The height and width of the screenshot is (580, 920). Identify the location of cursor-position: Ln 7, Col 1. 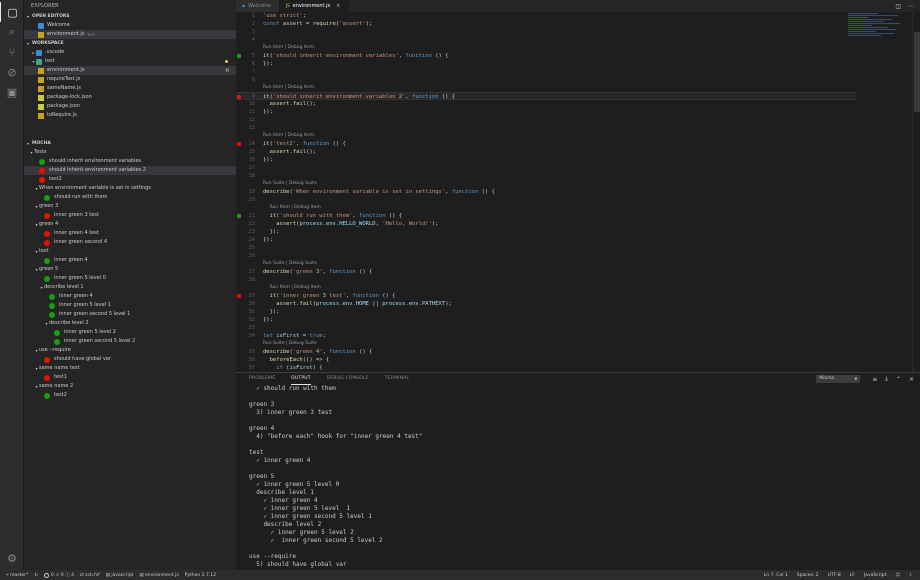
(776, 575).